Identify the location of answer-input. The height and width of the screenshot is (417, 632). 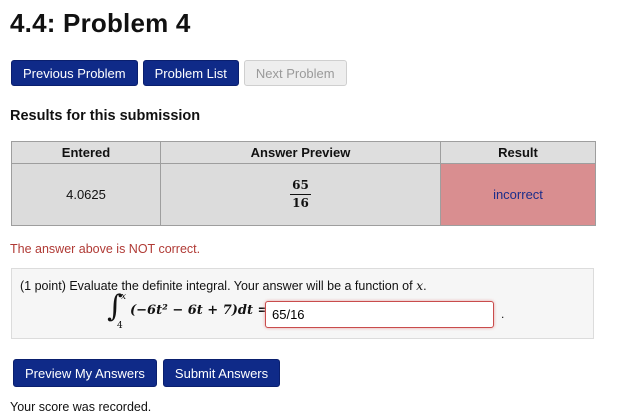
(379, 314).